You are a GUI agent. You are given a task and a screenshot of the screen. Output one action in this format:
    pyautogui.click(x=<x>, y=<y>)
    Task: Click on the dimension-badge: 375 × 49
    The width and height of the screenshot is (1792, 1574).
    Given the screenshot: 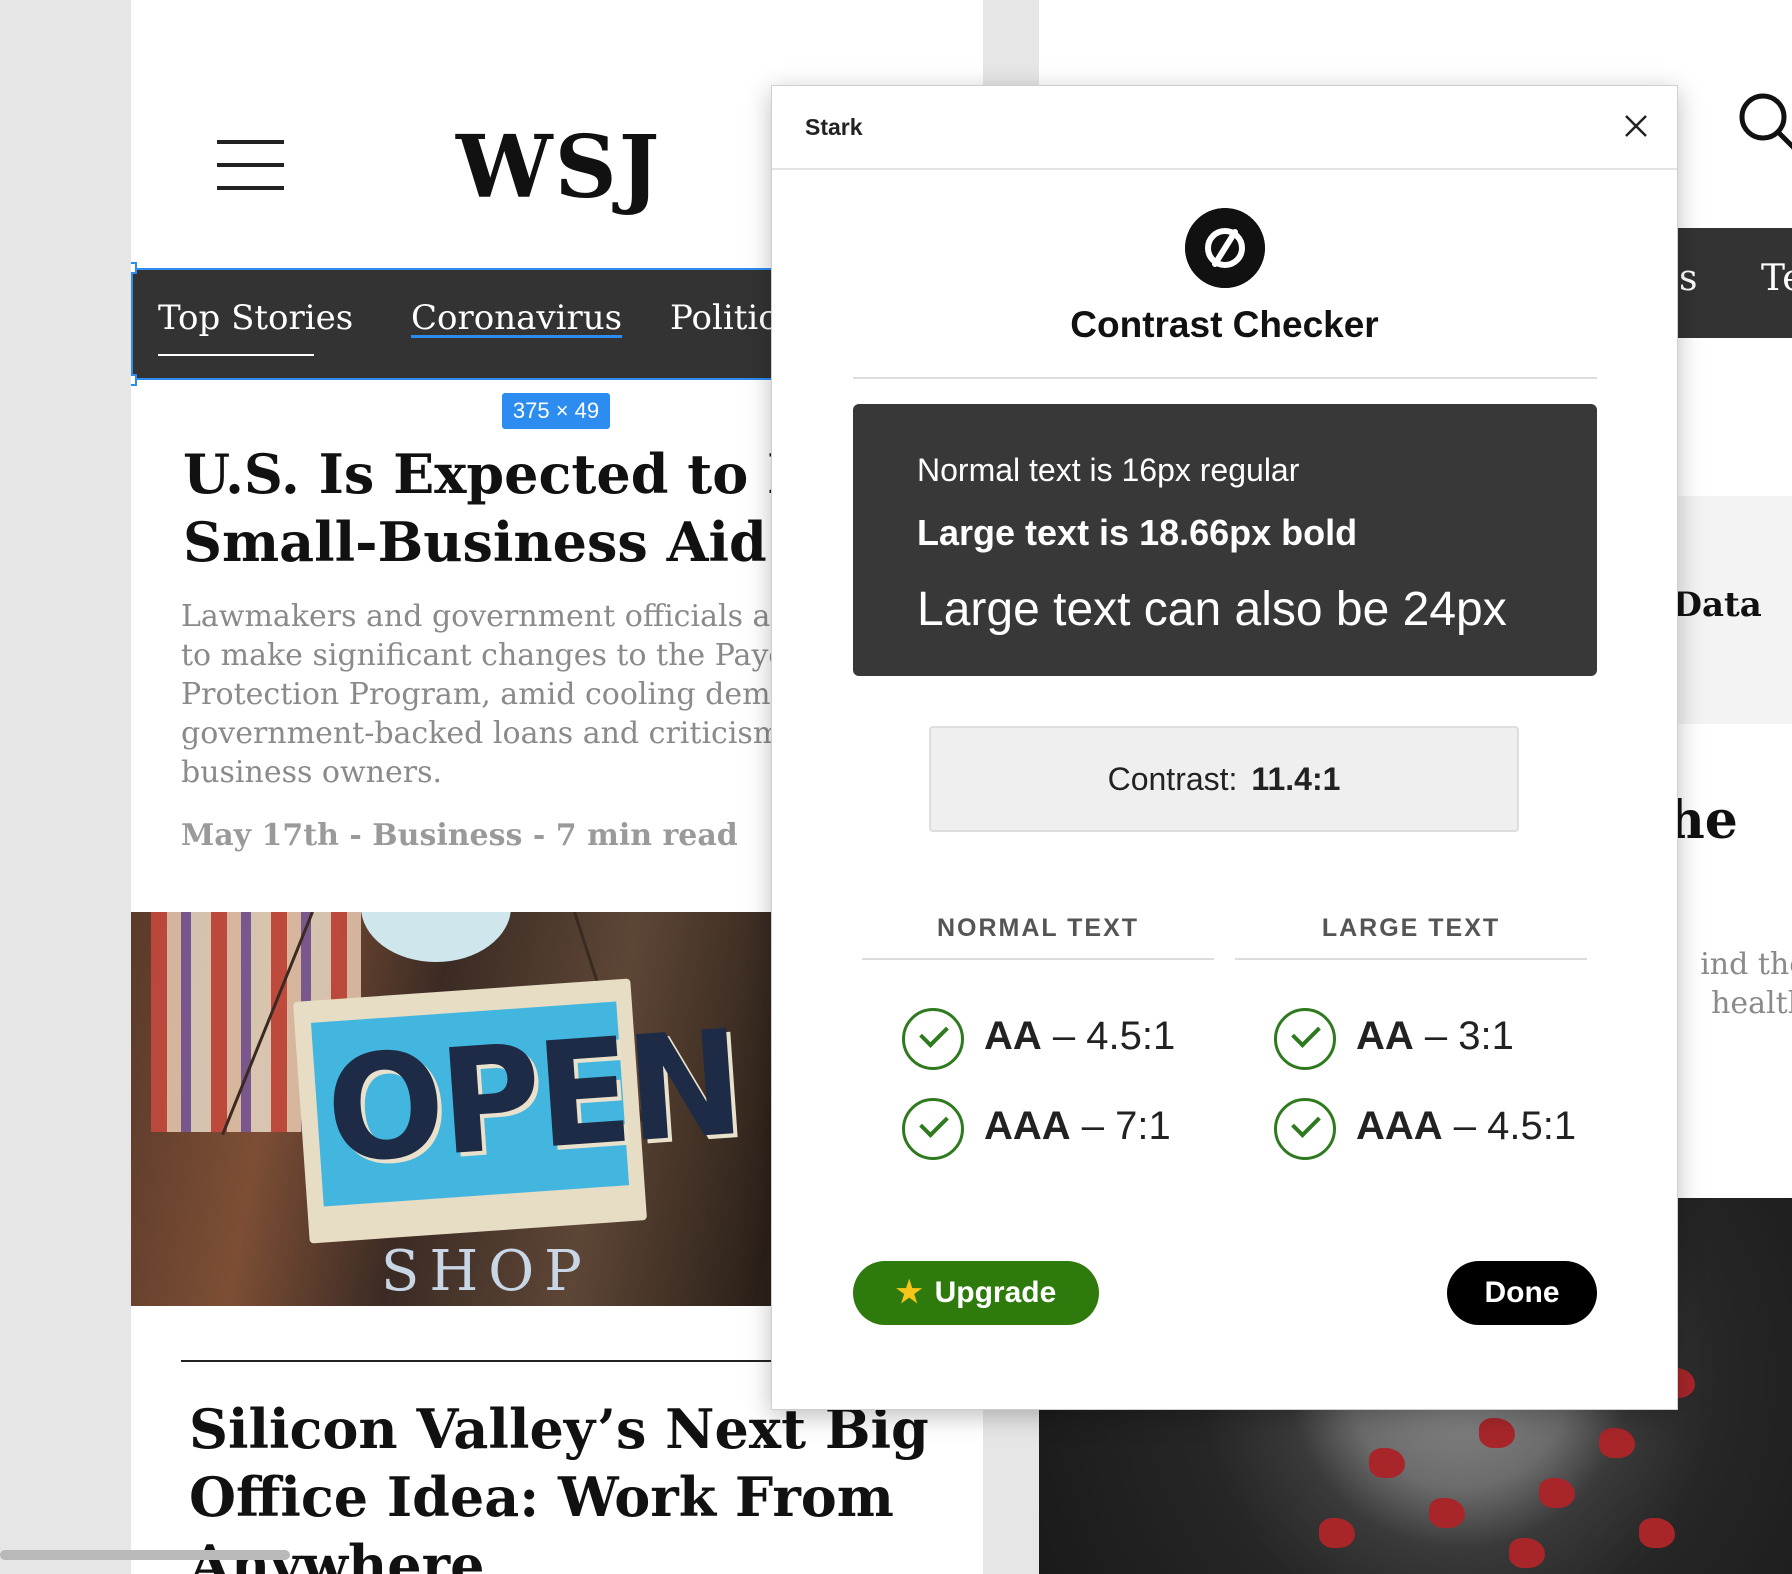 What is the action you would take?
    pyautogui.click(x=556, y=411)
    